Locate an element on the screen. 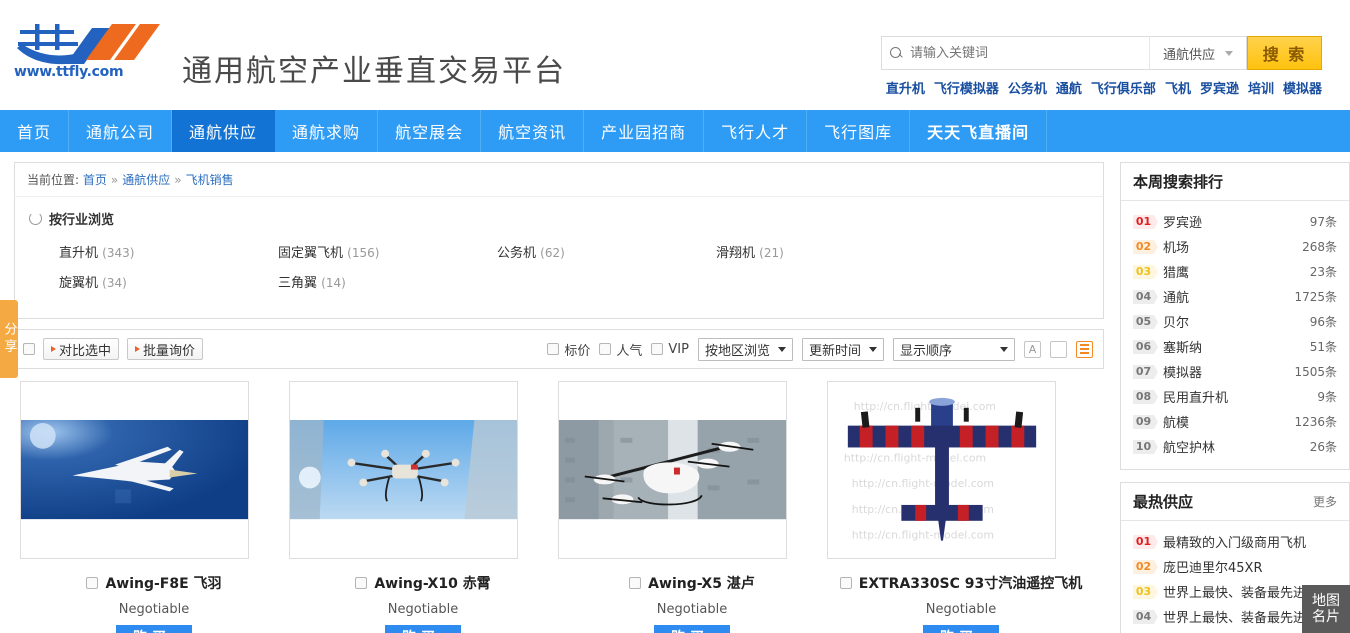 The width and height of the screenshot is (1350, 633). filter-vip: VIP is located at coordinates (670, 349).